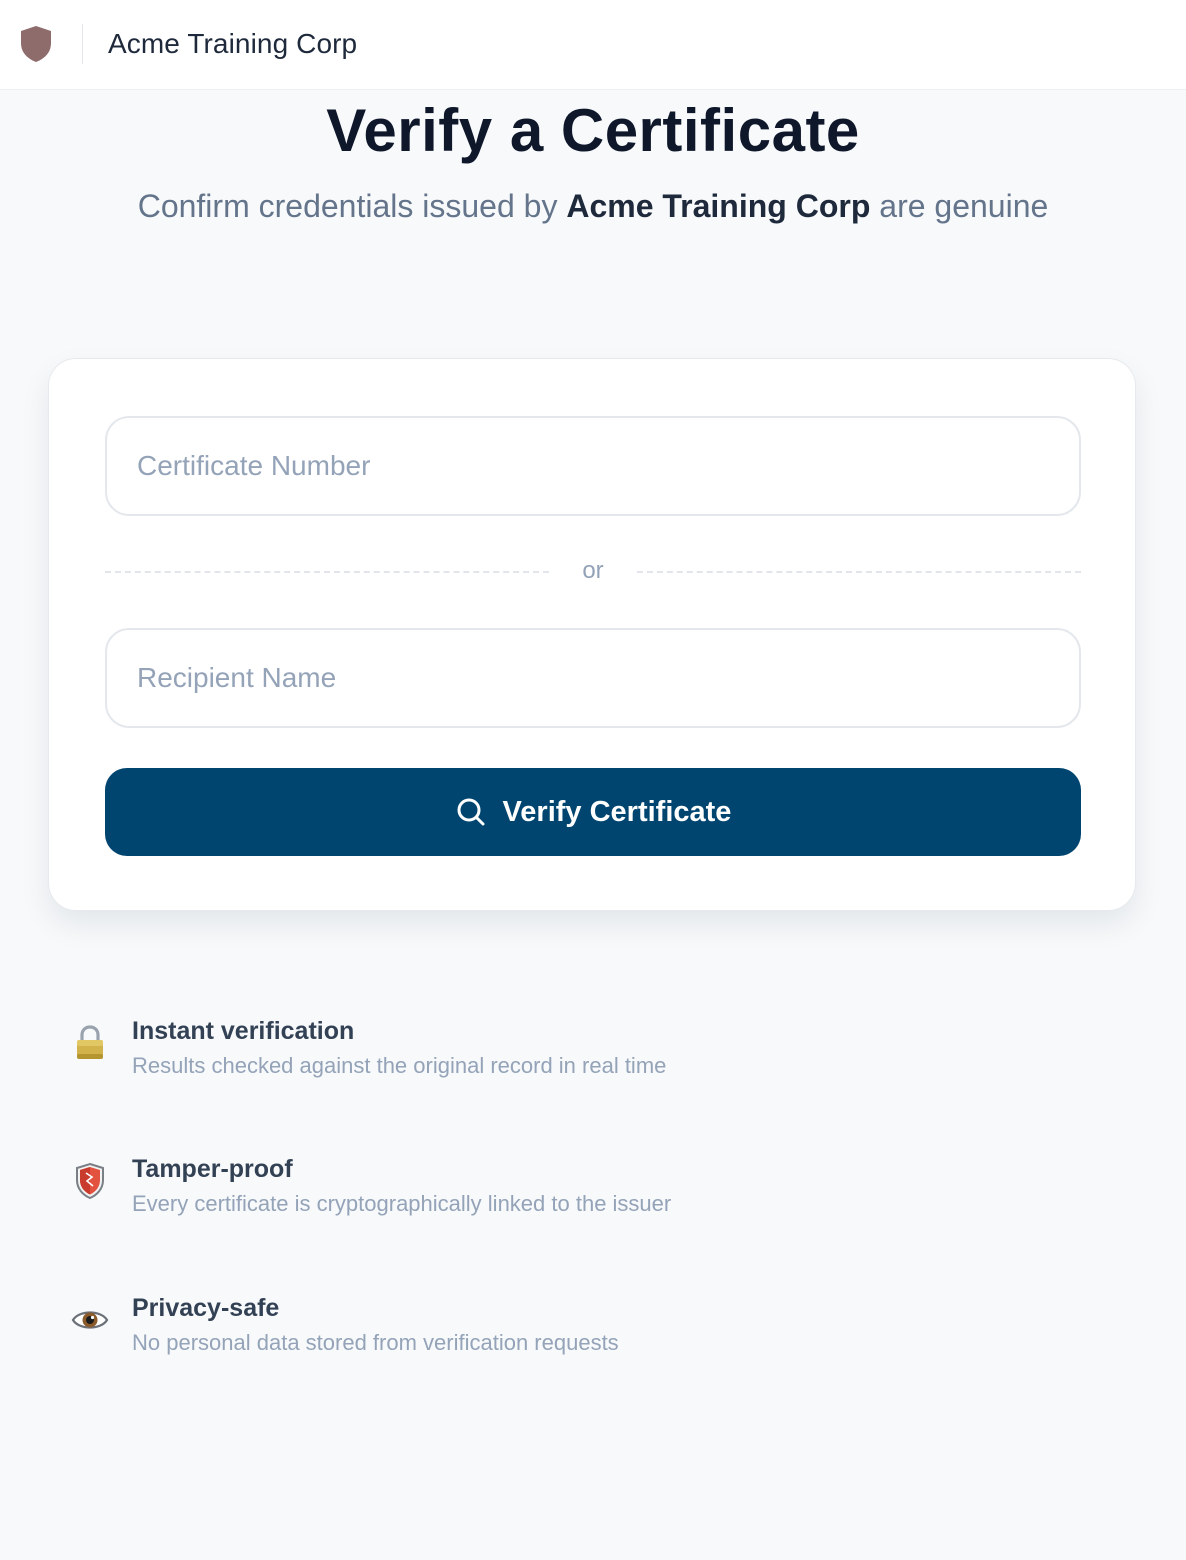  What do you see at coordinates (593, 45) in the screenshot?
I see `top-bar: Acme Training Corp` at bounding box center [593, 45].